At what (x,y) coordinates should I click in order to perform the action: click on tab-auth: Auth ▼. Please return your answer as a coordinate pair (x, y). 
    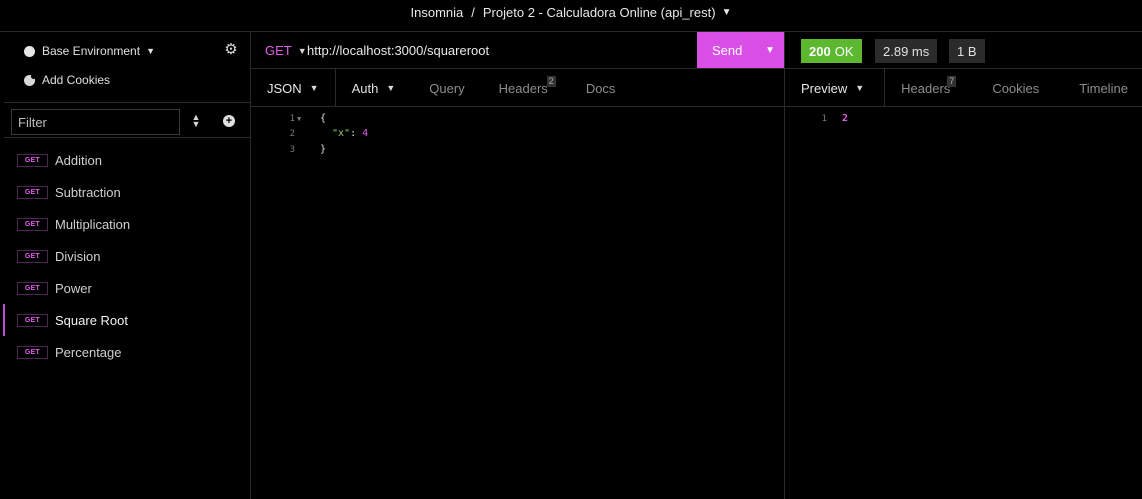
    Looking at the image, I should click on (374, 88).